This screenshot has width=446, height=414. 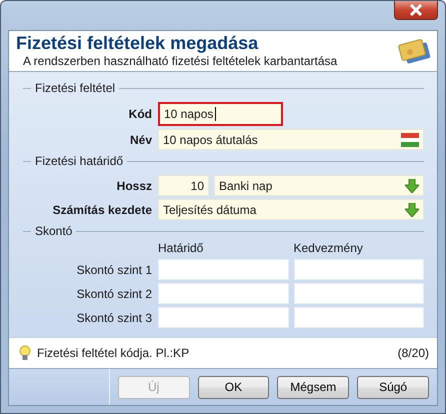 What do you see at coordinates (313, 387) in the screenshot?
I see `dialog-button: Mégsem` at bounding box center [313, 387].